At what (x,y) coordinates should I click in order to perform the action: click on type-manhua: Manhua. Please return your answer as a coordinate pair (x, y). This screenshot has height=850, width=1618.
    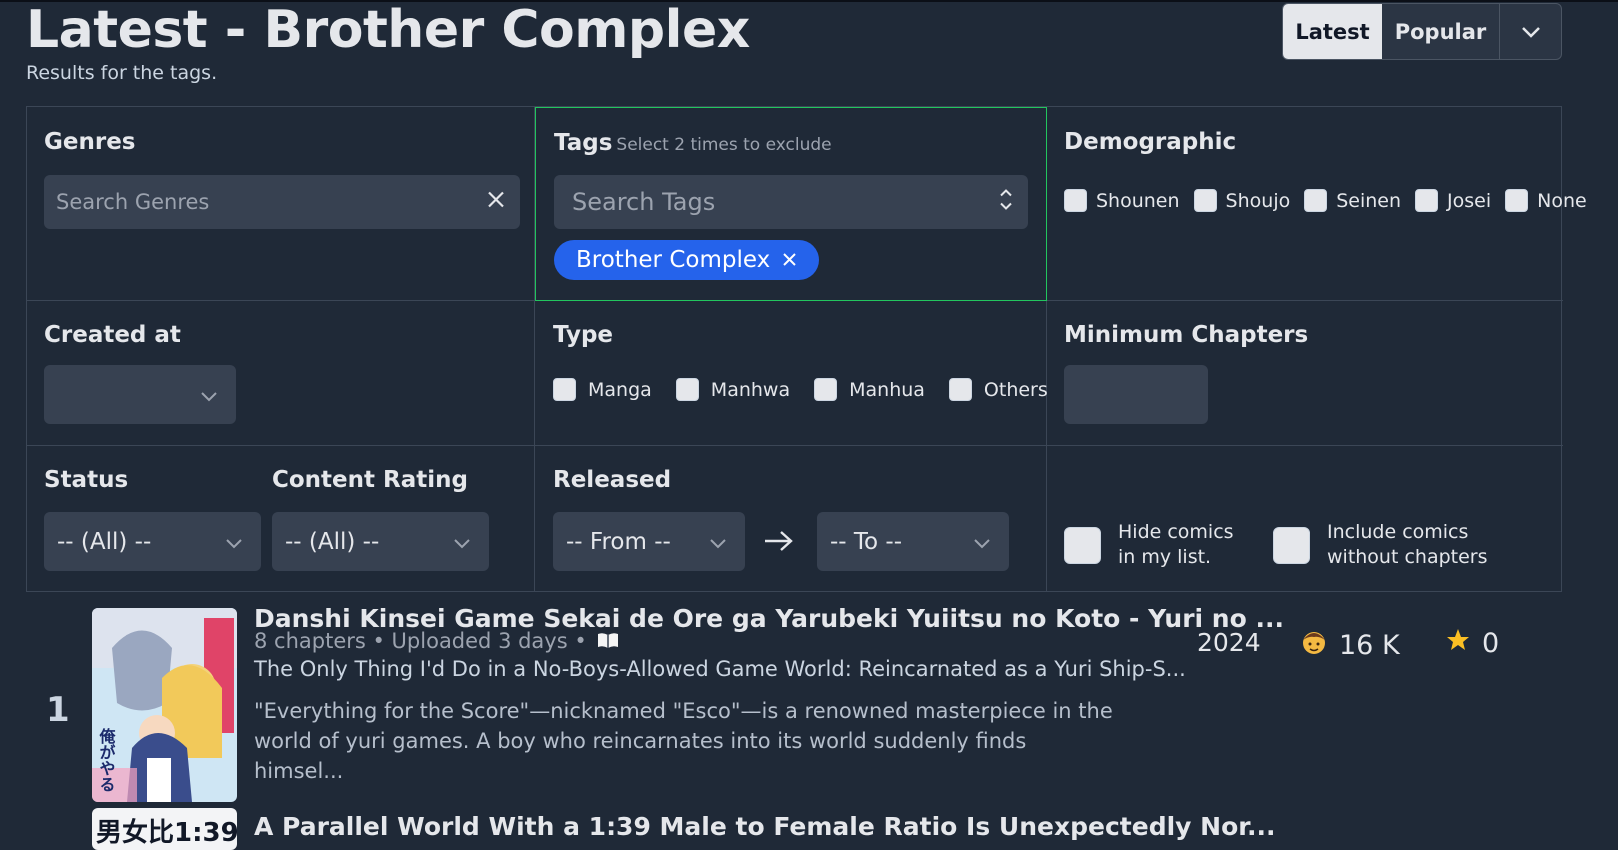
    Looking at the image, I should click on (869, 389).